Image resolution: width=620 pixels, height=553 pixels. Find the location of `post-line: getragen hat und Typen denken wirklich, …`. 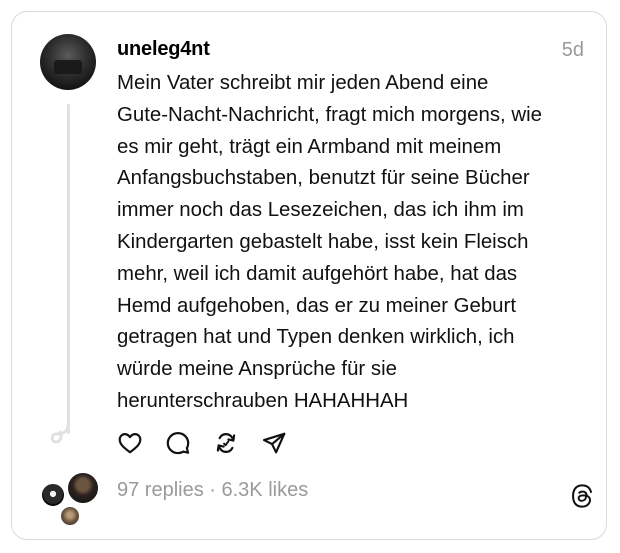

post-line: getragen hat und Typen denken wirklich, … is located at coordinates (316, 337).